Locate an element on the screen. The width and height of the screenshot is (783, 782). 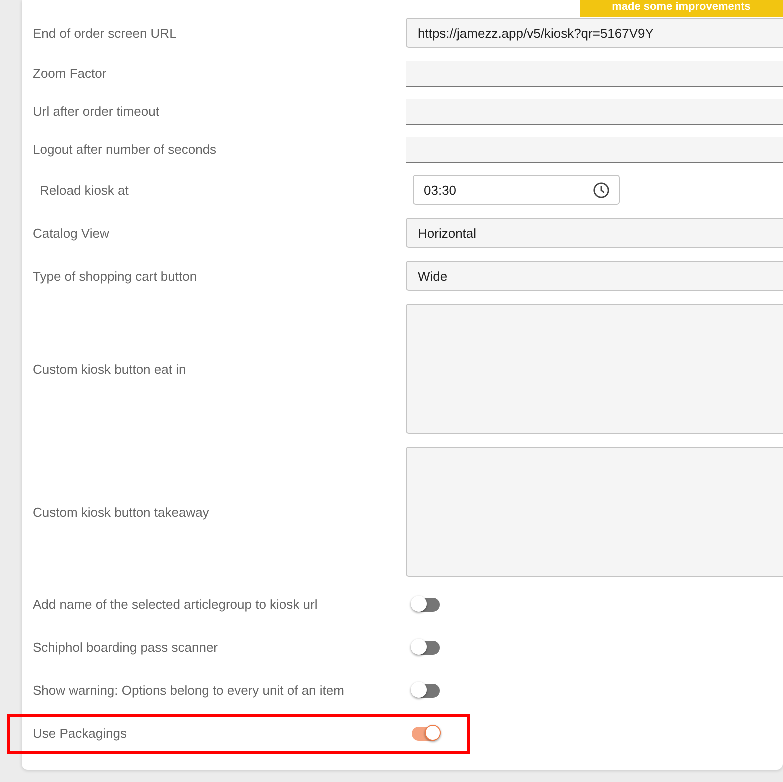
setting-label: Type of shopping cart button is located at coordinates (115, 276).